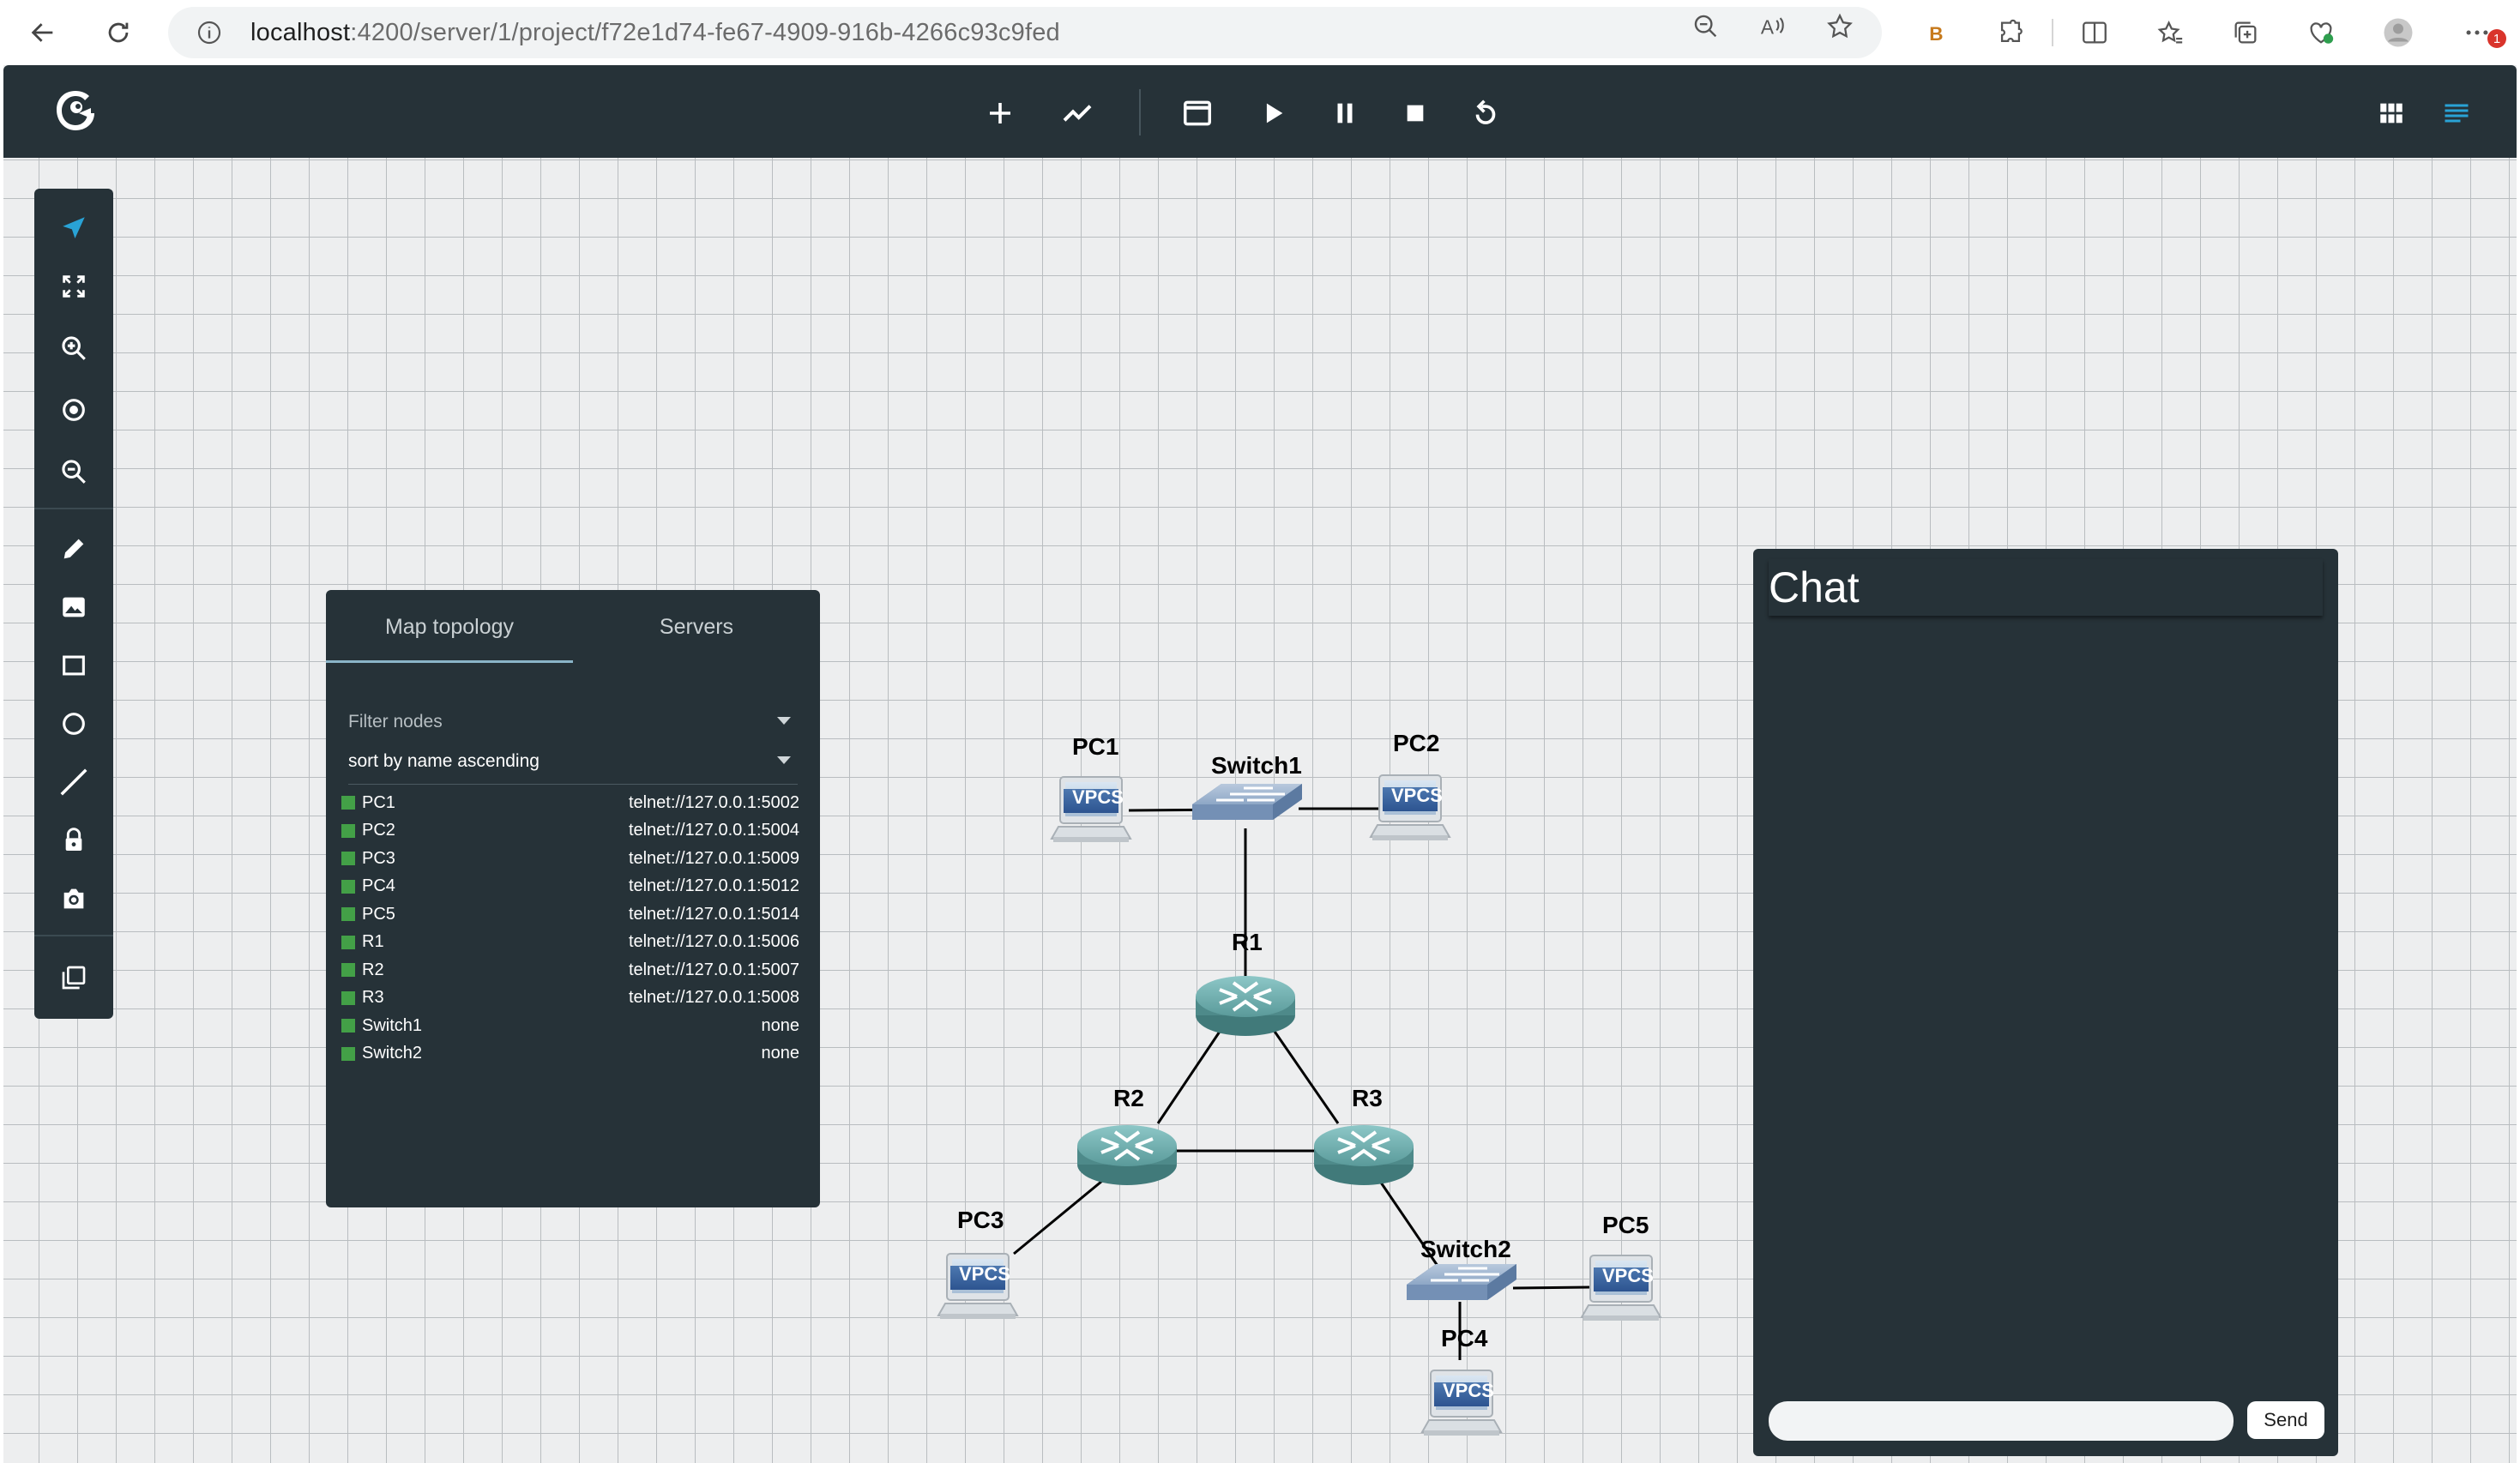  What do you see at coordinates (573, 1054) in the screenshot?
I see `list-item: Switch2 none` at bounding box center [573, 1054].